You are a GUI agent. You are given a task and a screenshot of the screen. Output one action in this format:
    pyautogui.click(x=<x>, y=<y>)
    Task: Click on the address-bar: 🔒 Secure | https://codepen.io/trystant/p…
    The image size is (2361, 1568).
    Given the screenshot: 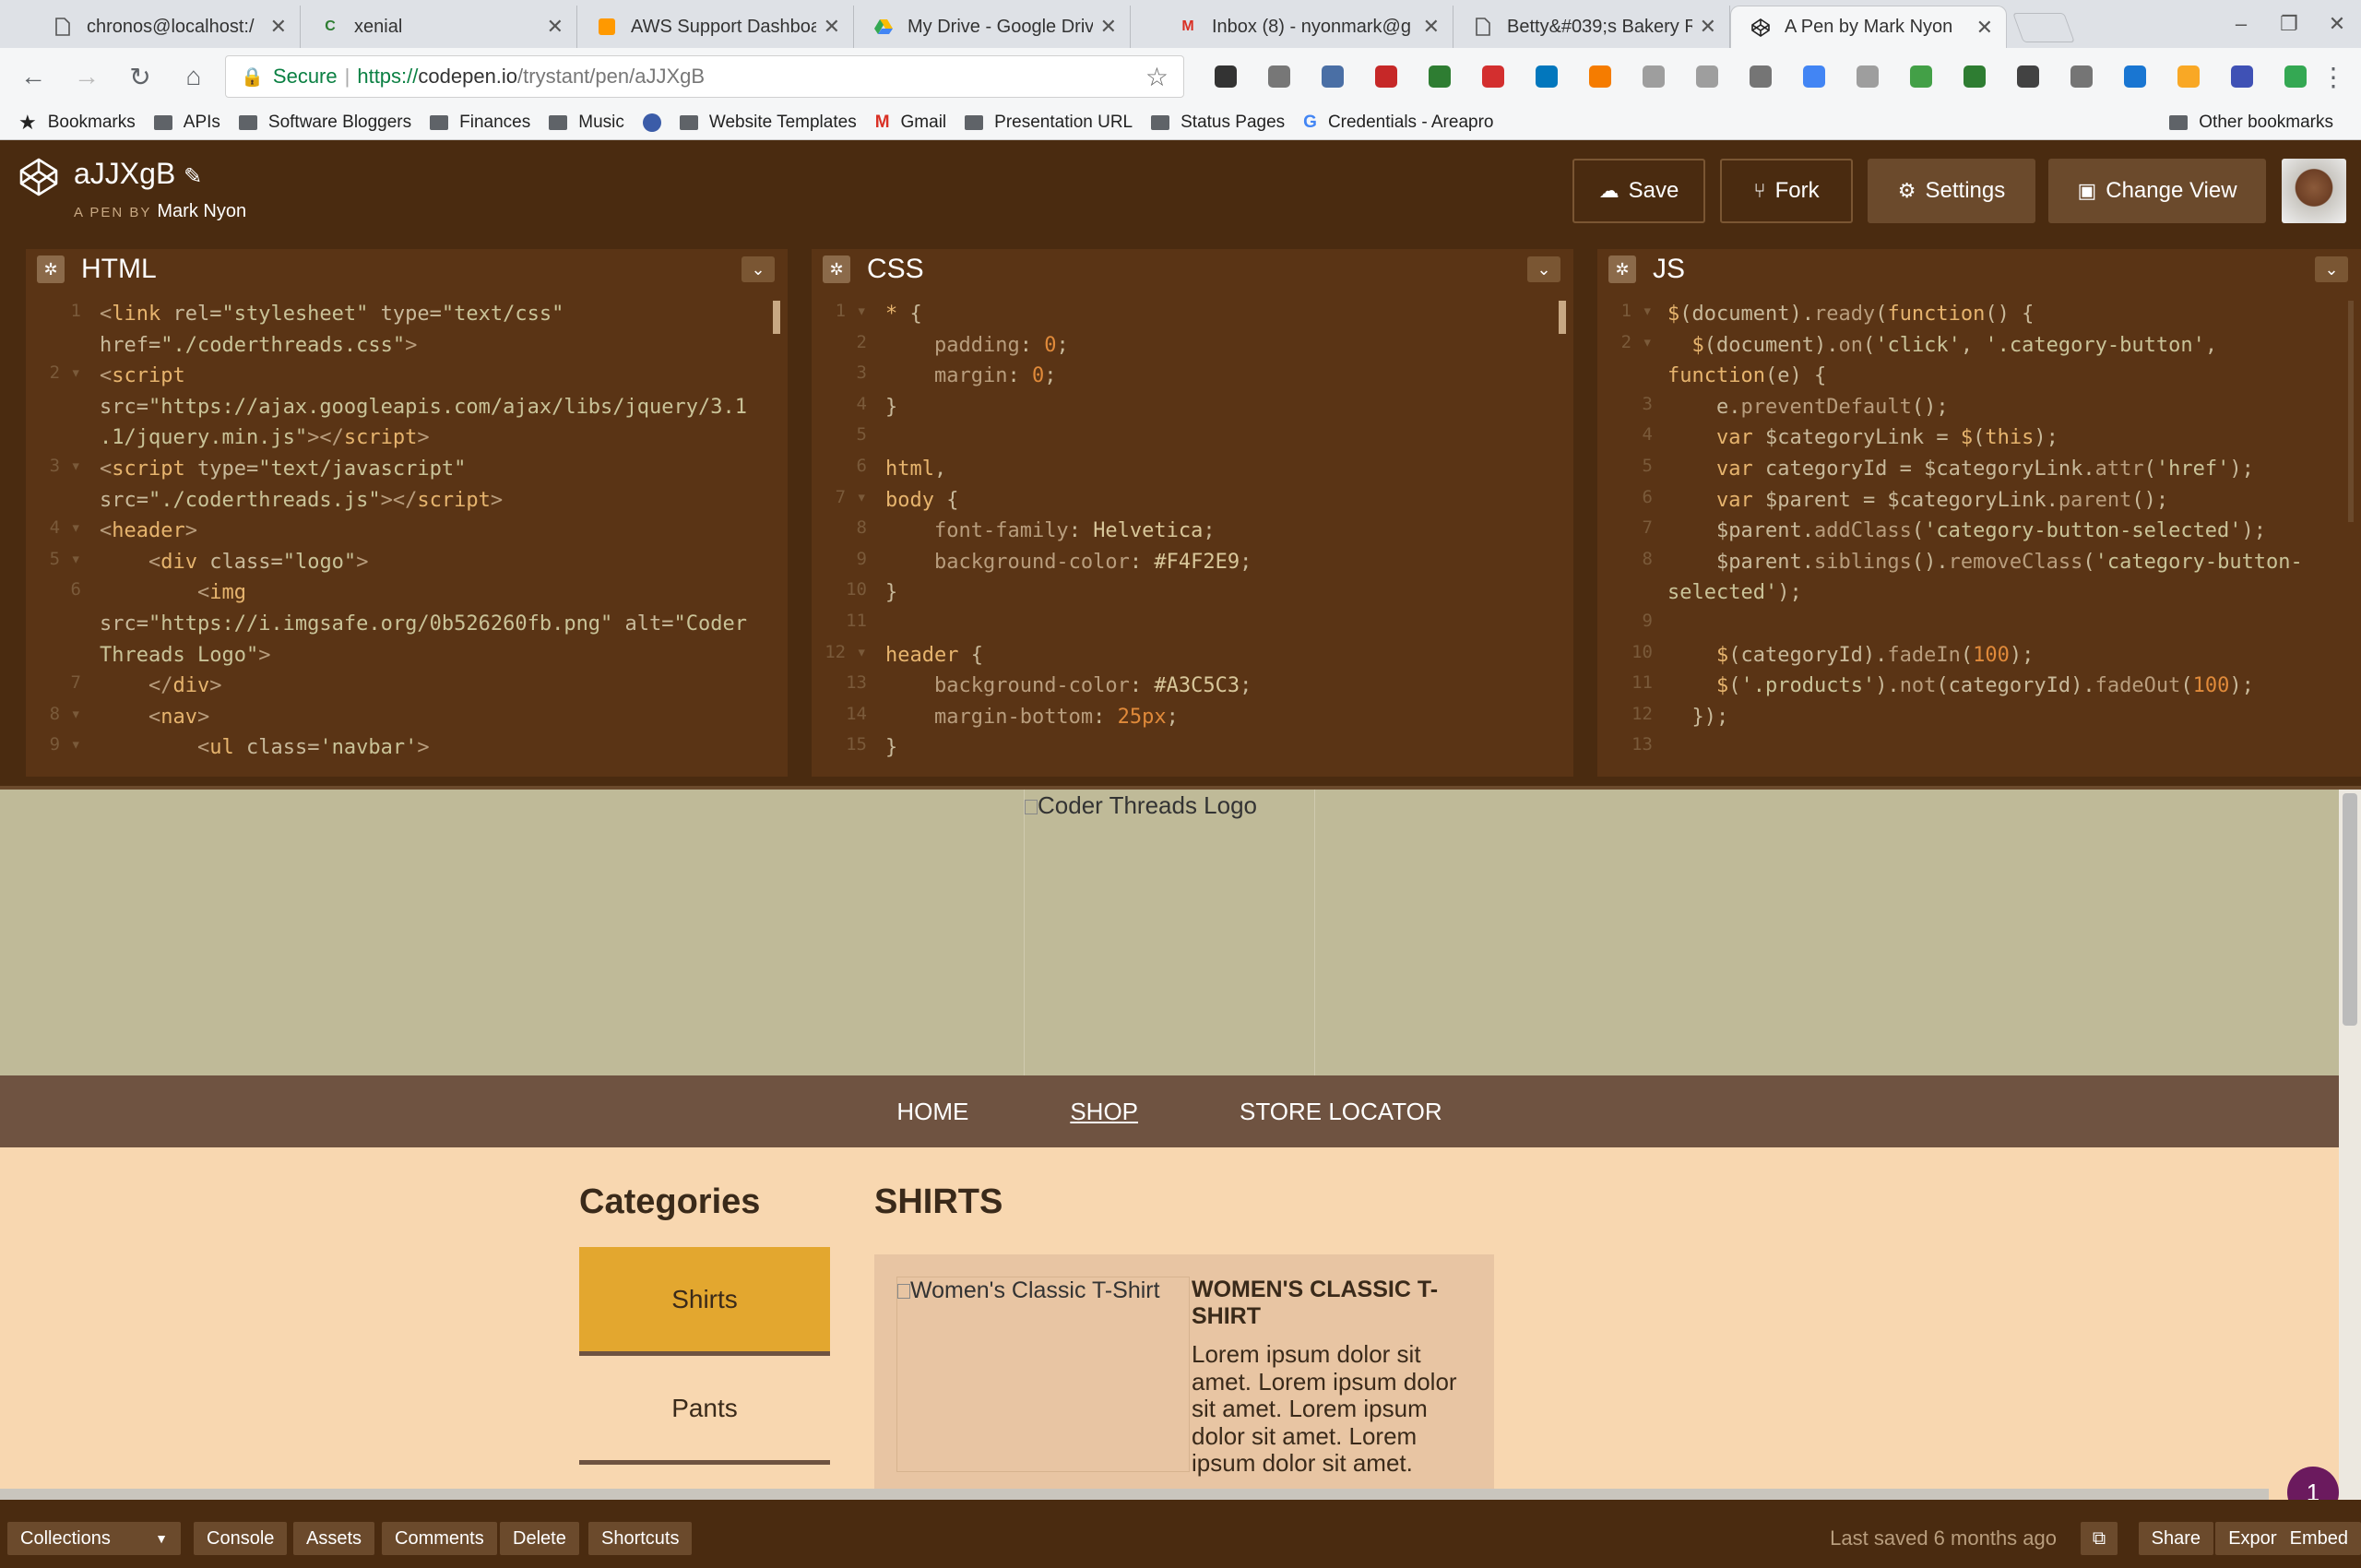 What is the action you would take?
    pyautogui.click(x=704, y=76)
    